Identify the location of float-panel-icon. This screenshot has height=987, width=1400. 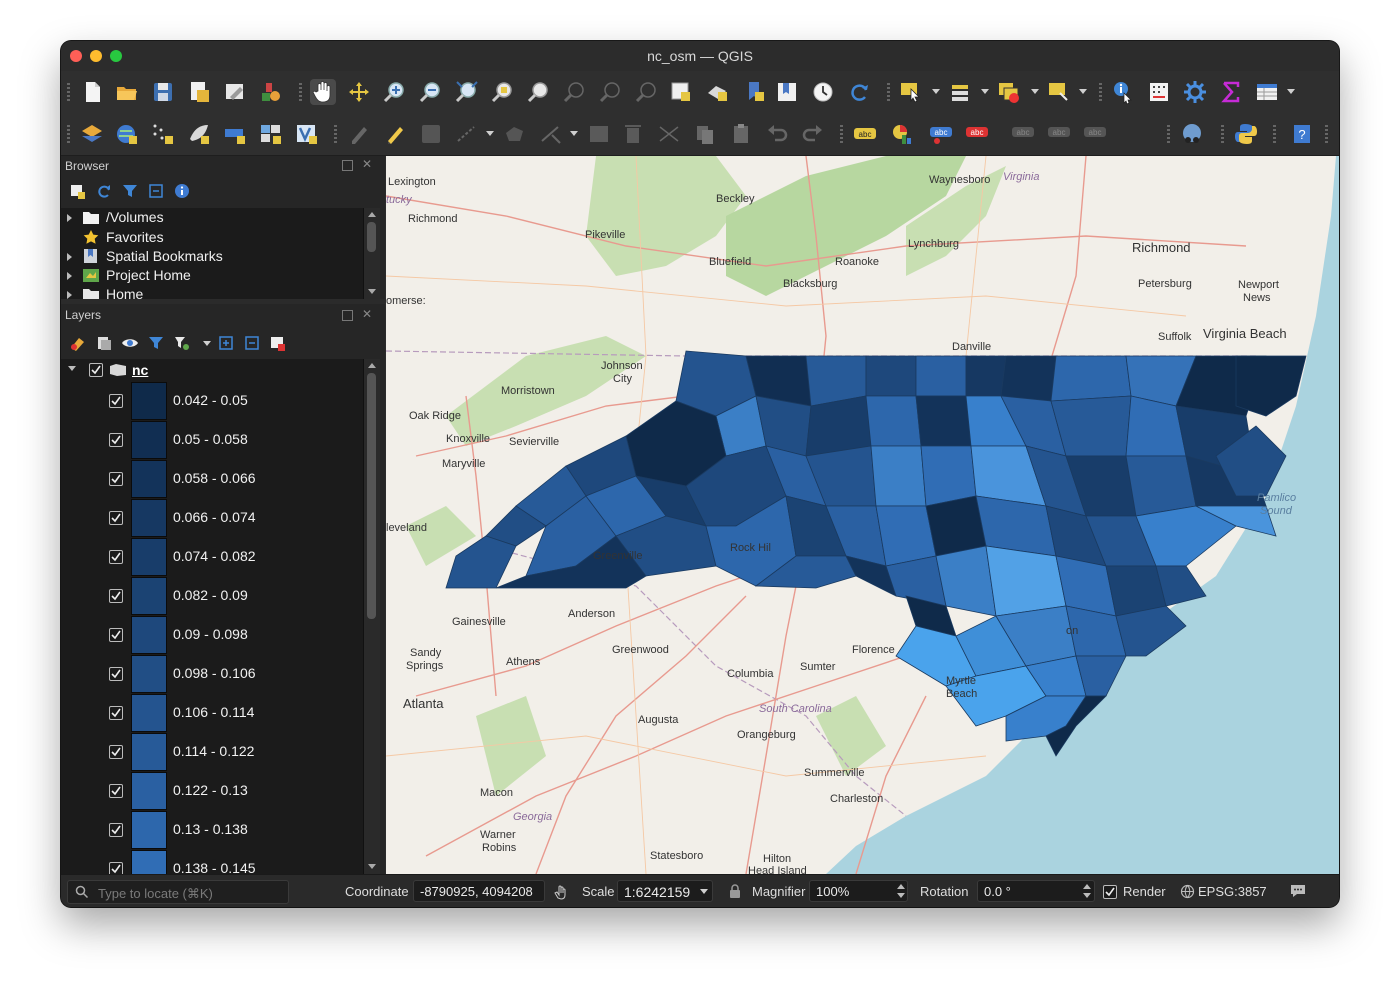
(347, 315).